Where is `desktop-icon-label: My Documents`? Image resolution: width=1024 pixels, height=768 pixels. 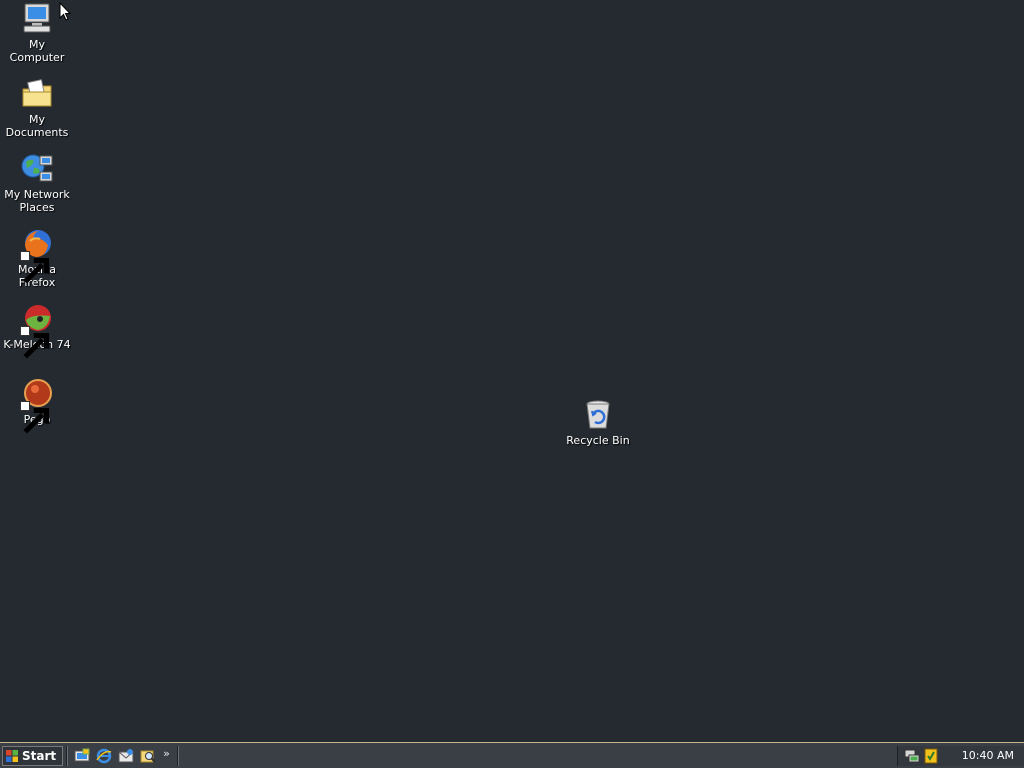 desktop-icon-label: My Documents is located at coordinates (37, 126).